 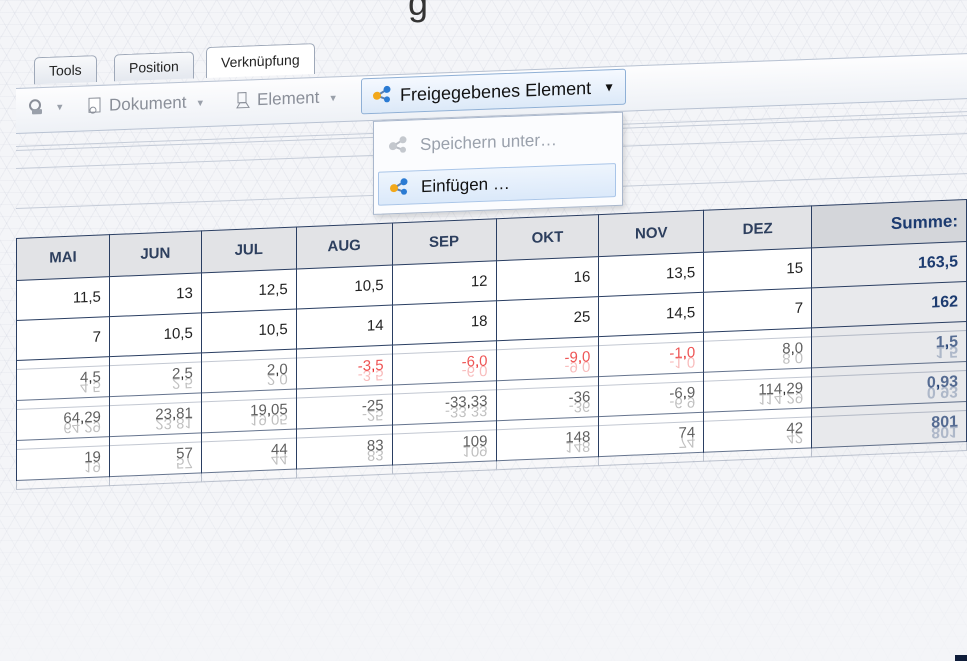 What do you see at coordinates (651, 363) in the screenshot?
I see `table-cell: -1,0` at bounding box center [651, 363].